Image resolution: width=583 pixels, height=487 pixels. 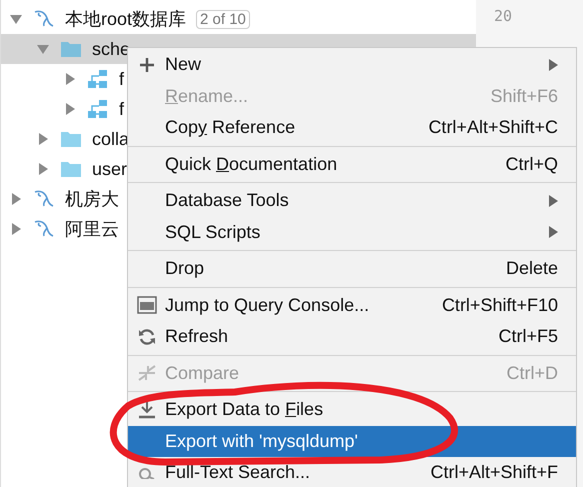 What do you see at coordinates (110, 169) in the screenshot?
I see `tree-item-label: user` at bounding box center [110, 169].